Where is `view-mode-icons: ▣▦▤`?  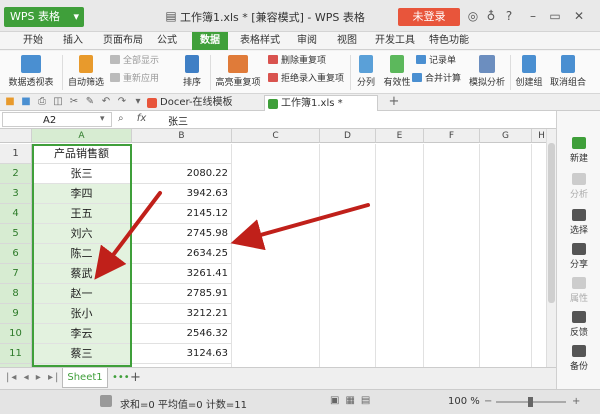
view-mode-icons: ▣▦▤ is located at coordinates (353, 400).